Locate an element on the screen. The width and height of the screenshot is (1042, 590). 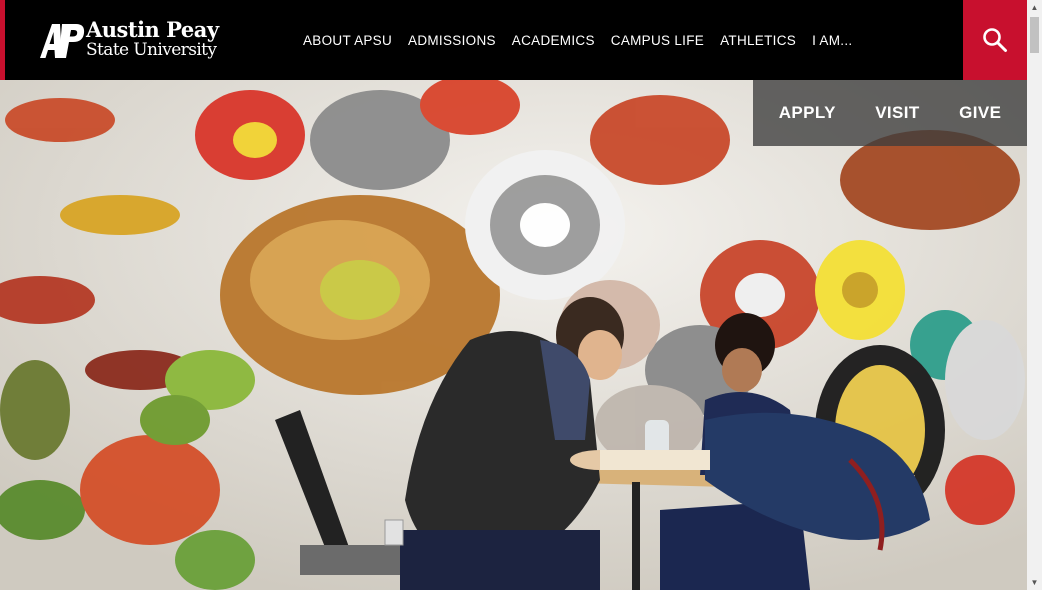
logo-title: Austin Peay is located at coordinates (152, 29).